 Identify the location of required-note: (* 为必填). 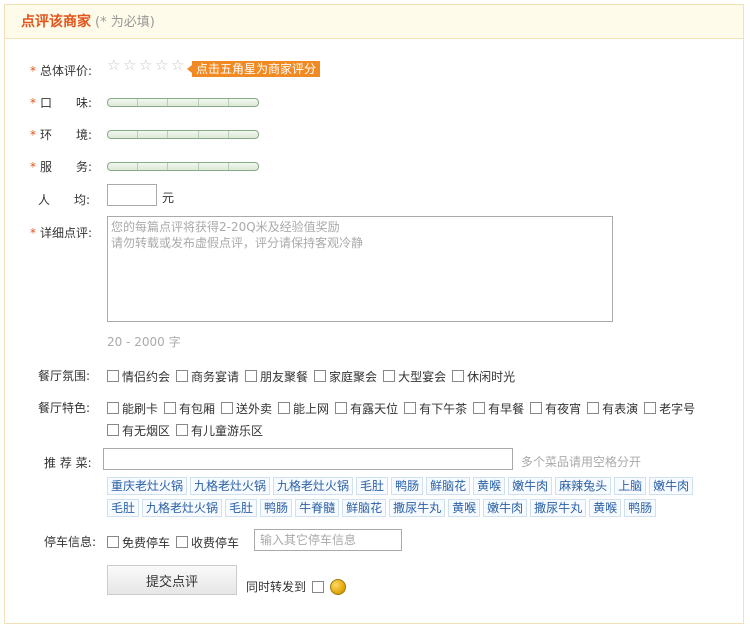
(125, 22).